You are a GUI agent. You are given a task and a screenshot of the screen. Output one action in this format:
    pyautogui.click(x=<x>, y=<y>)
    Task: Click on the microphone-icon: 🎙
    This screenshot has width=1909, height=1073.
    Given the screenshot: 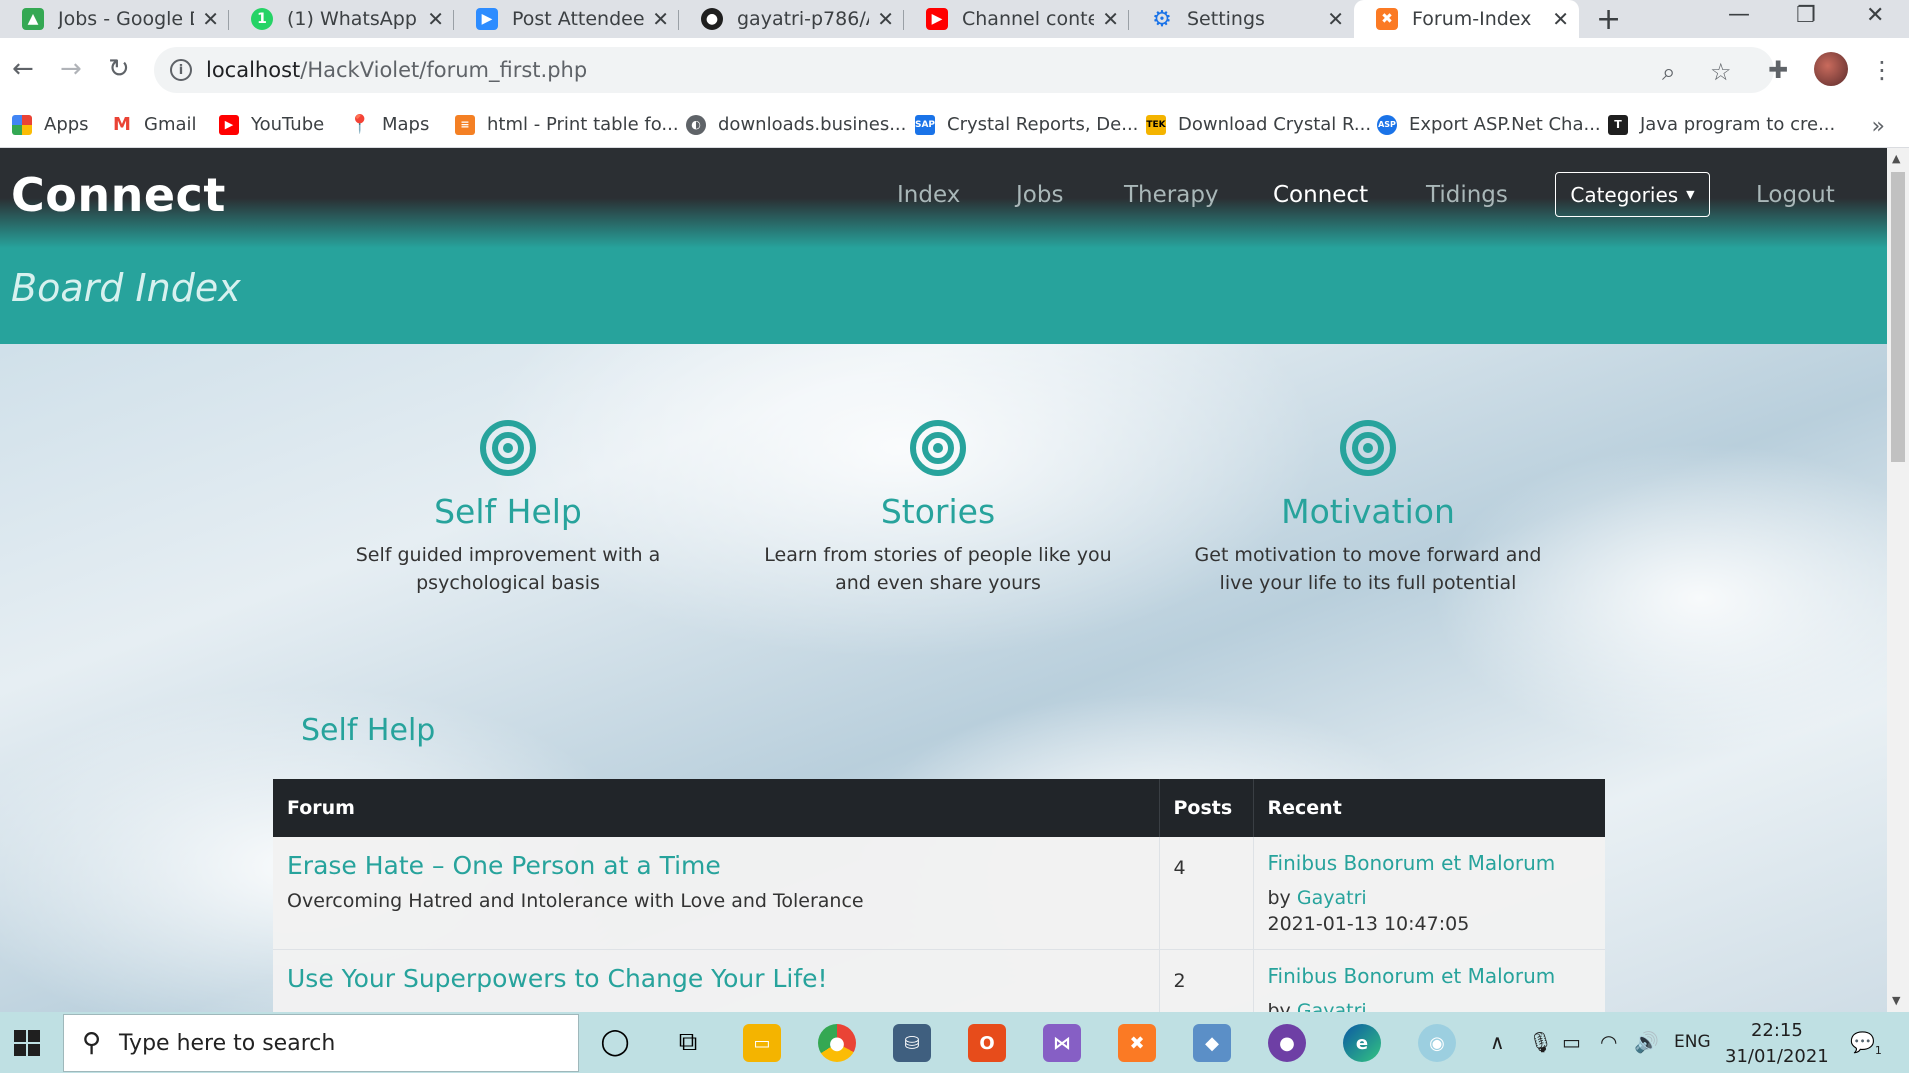 What is the action you would take?
    pyautogui.click(x=1540, y=1042)
    